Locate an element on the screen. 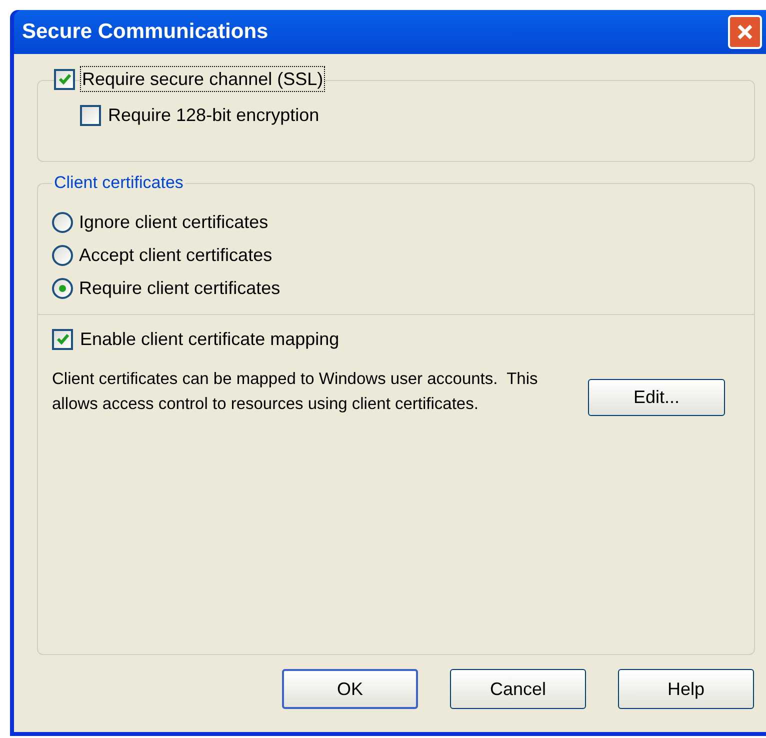 This screenshot has width=766, height=738. close-icon is located at coordinates (745, 32).